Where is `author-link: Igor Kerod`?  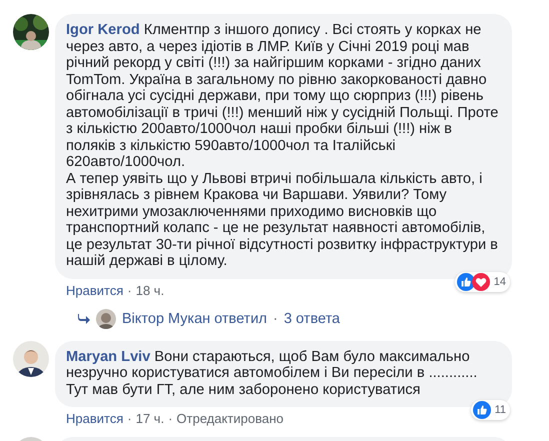 author-link: Igor Kerod is located at coordinates (103, 30).